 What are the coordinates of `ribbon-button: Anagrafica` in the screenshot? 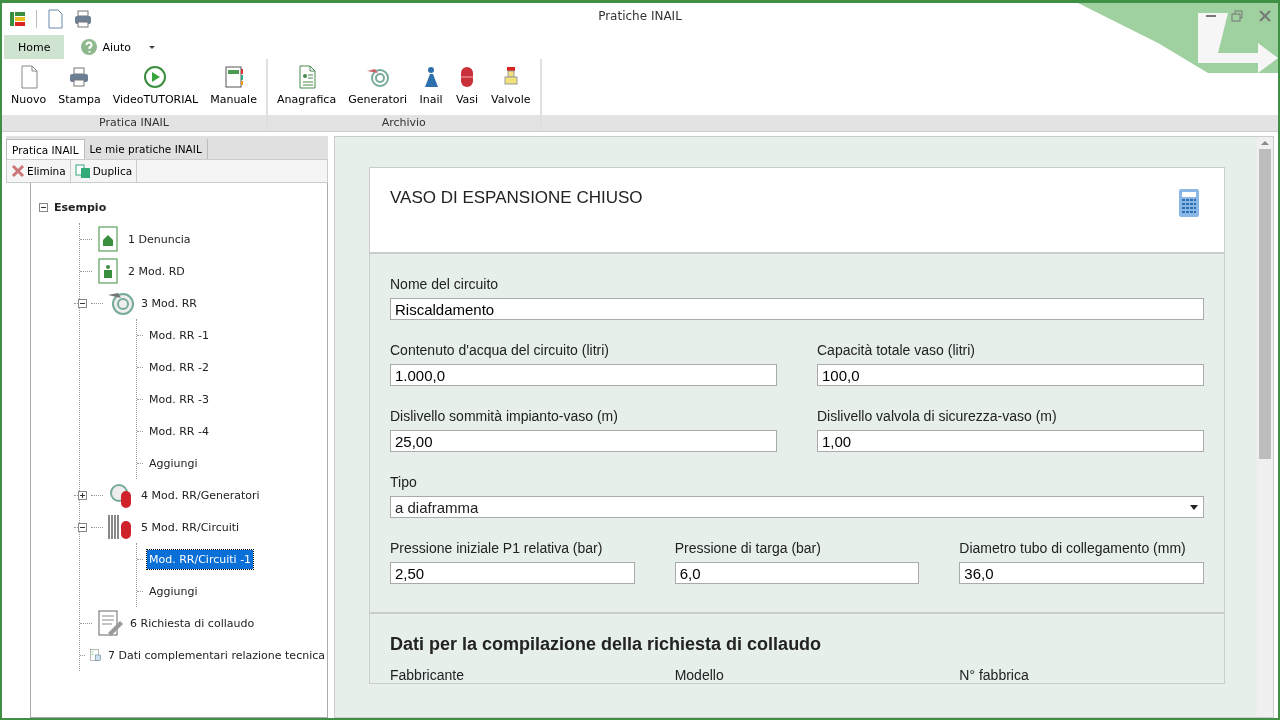 It's located at (306, 89).